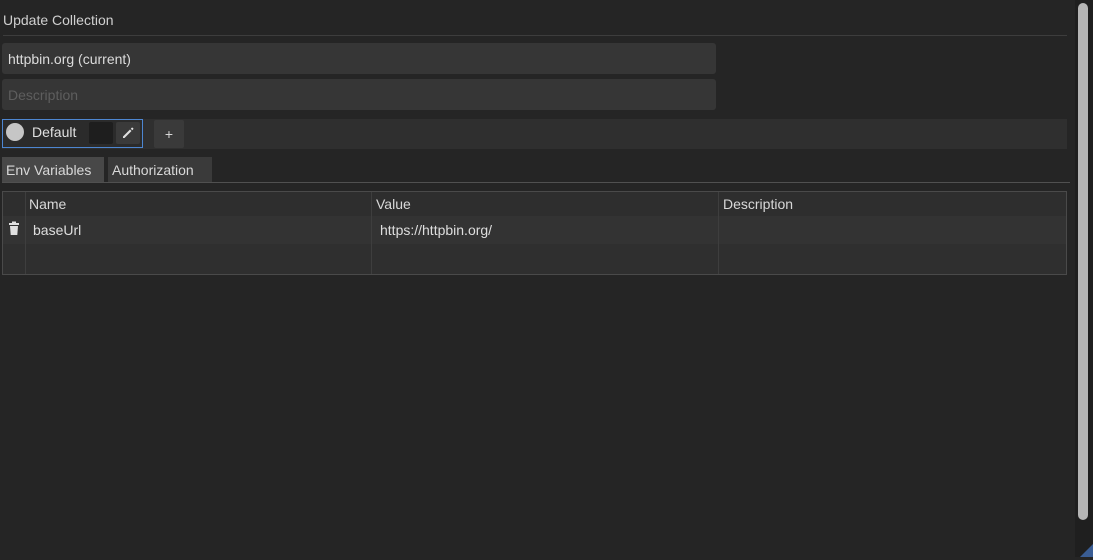 The height and width of the screenshot is (560, 1093). I want to click on environment-radio-icon, so click(15, 132).